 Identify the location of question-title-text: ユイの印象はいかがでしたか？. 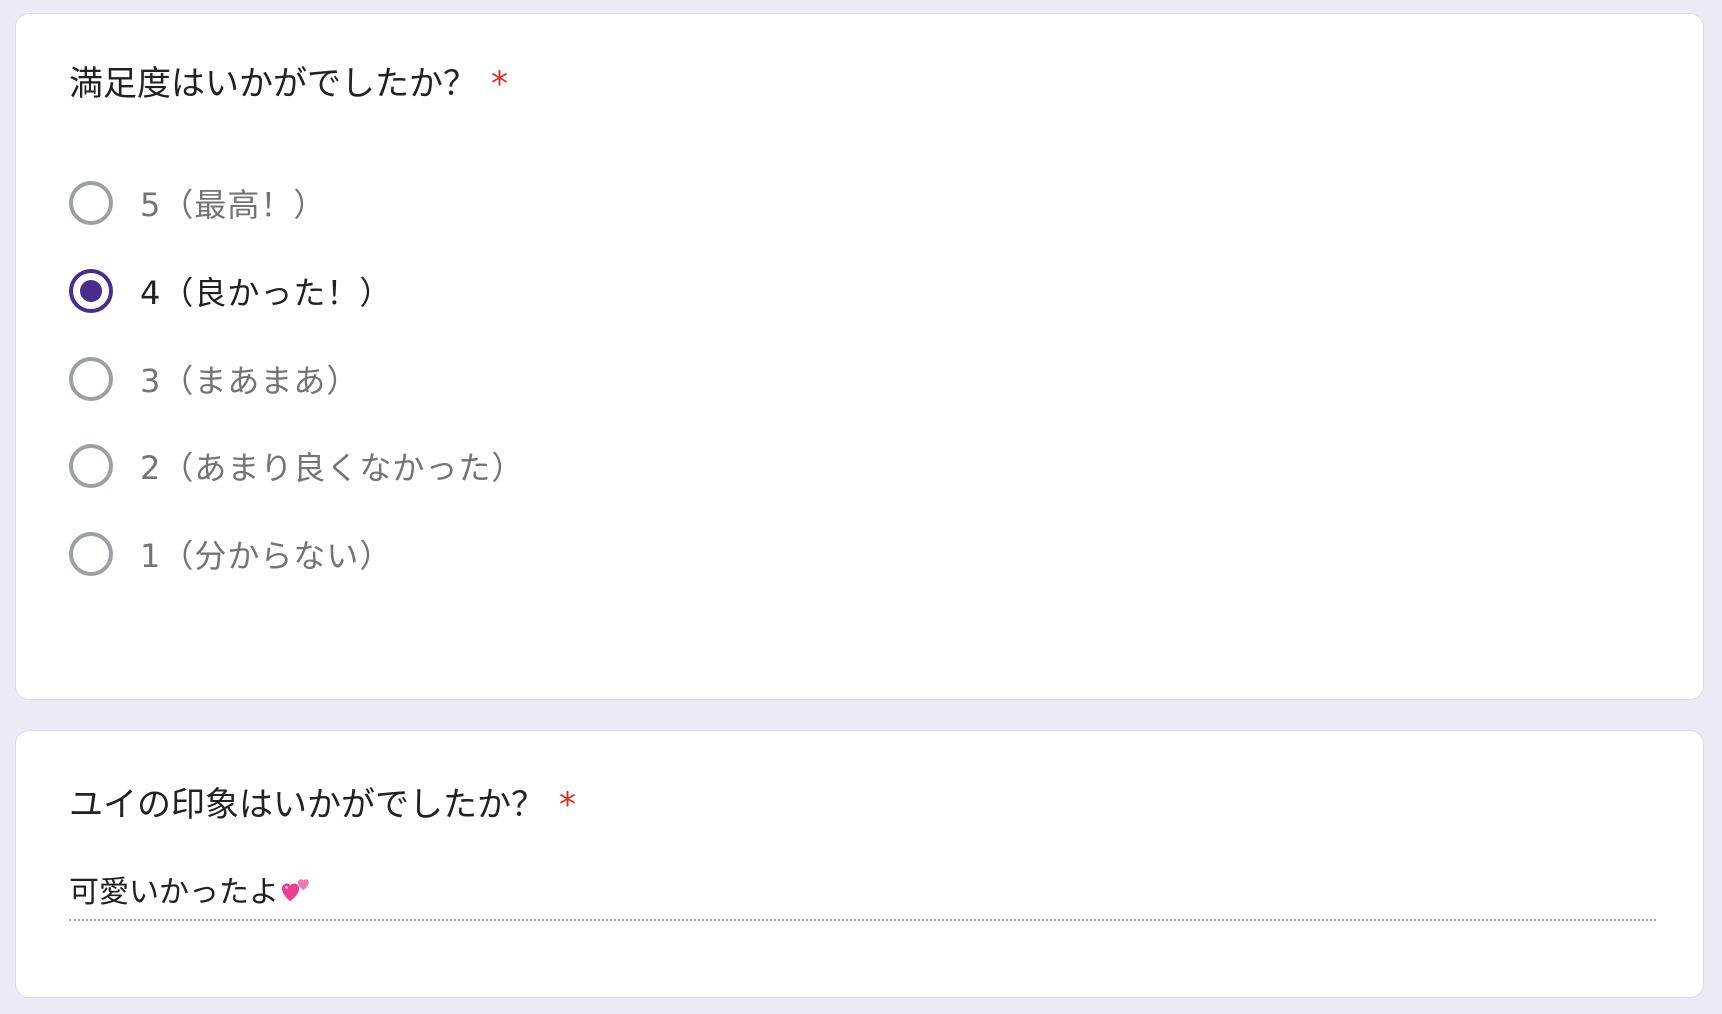
(307, 805).